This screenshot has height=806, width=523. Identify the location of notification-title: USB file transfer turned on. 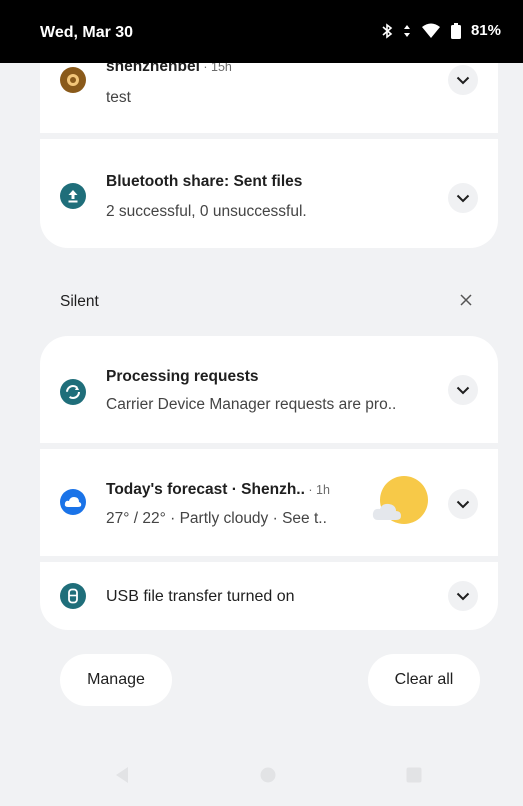
(200, 596).